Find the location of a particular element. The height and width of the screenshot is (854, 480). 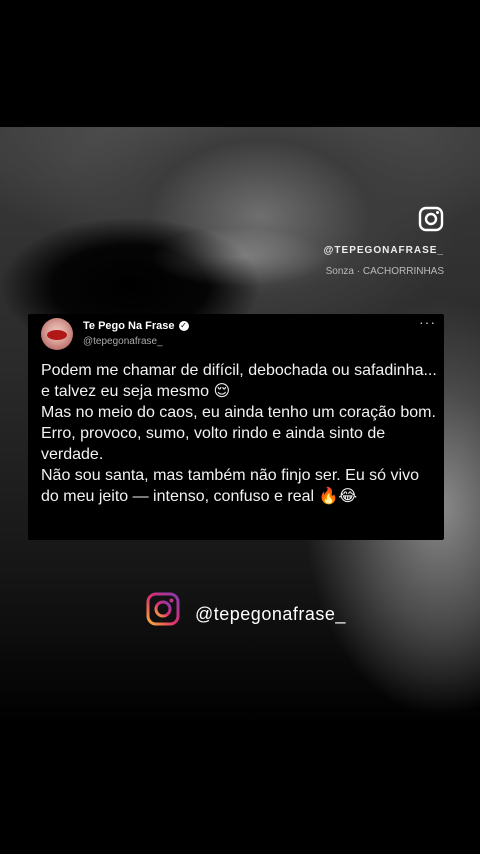

display-name-row: Te Pego Na Frase ✓ is located at coordinates (136, 326).